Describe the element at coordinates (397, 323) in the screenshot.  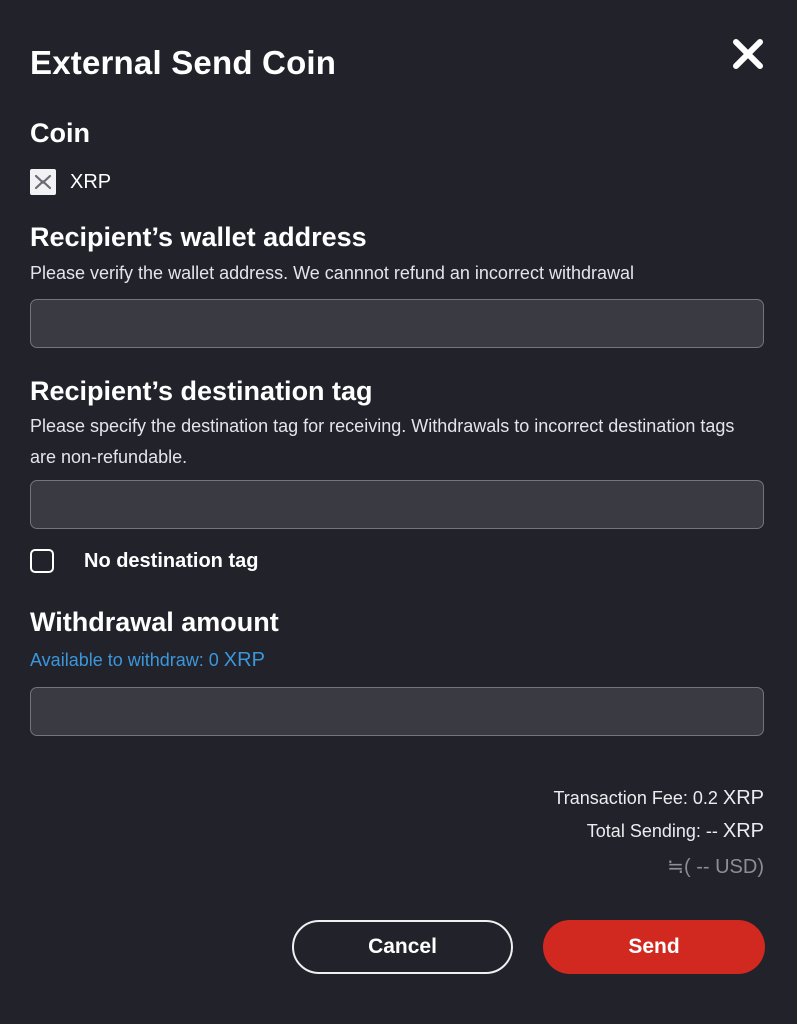
I see `wallet-address-input` at that location.